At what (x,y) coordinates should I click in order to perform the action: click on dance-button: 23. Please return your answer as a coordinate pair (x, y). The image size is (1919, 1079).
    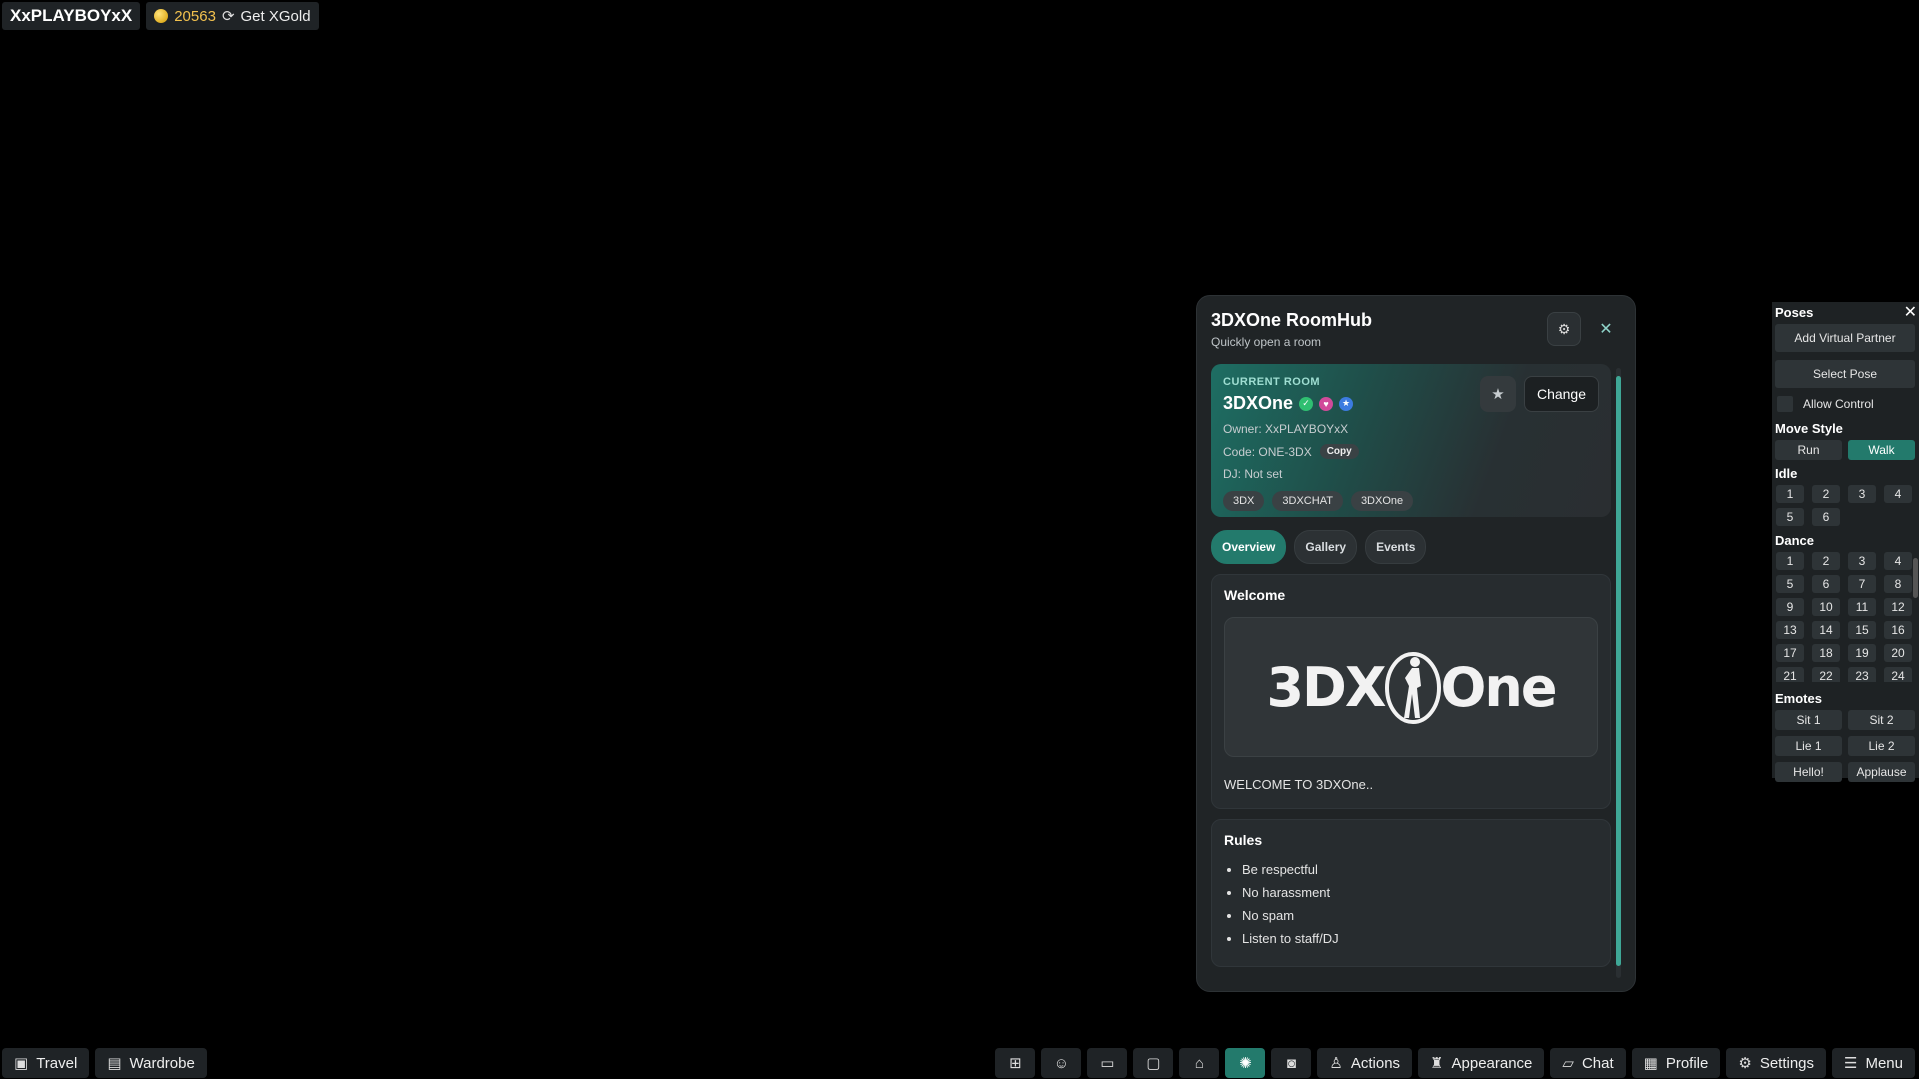
    Looking at the image, I should click on (1862, 674).